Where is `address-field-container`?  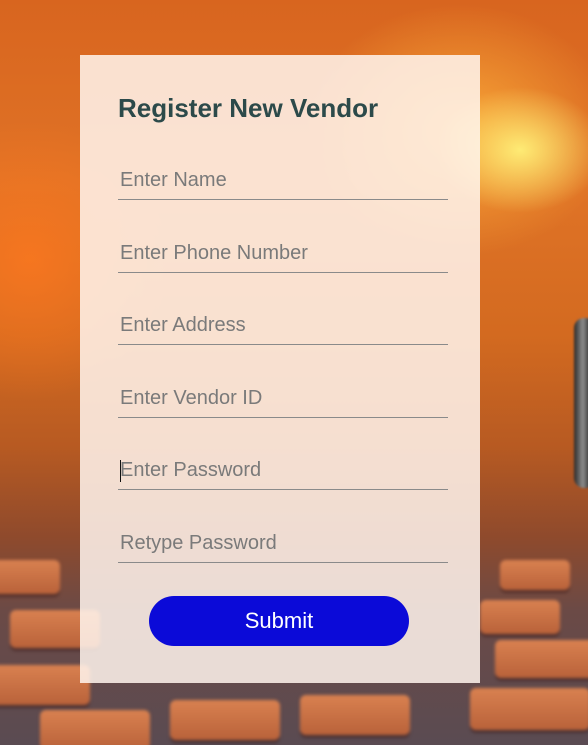 address-field-container is located at coordinates (283, 326).